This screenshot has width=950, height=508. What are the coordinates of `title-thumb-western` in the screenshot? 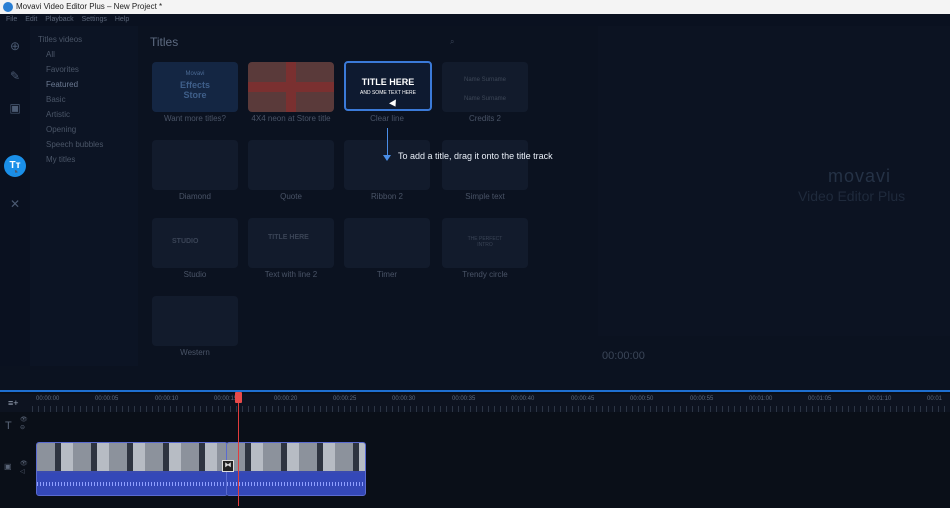 It's located at (195, 321).